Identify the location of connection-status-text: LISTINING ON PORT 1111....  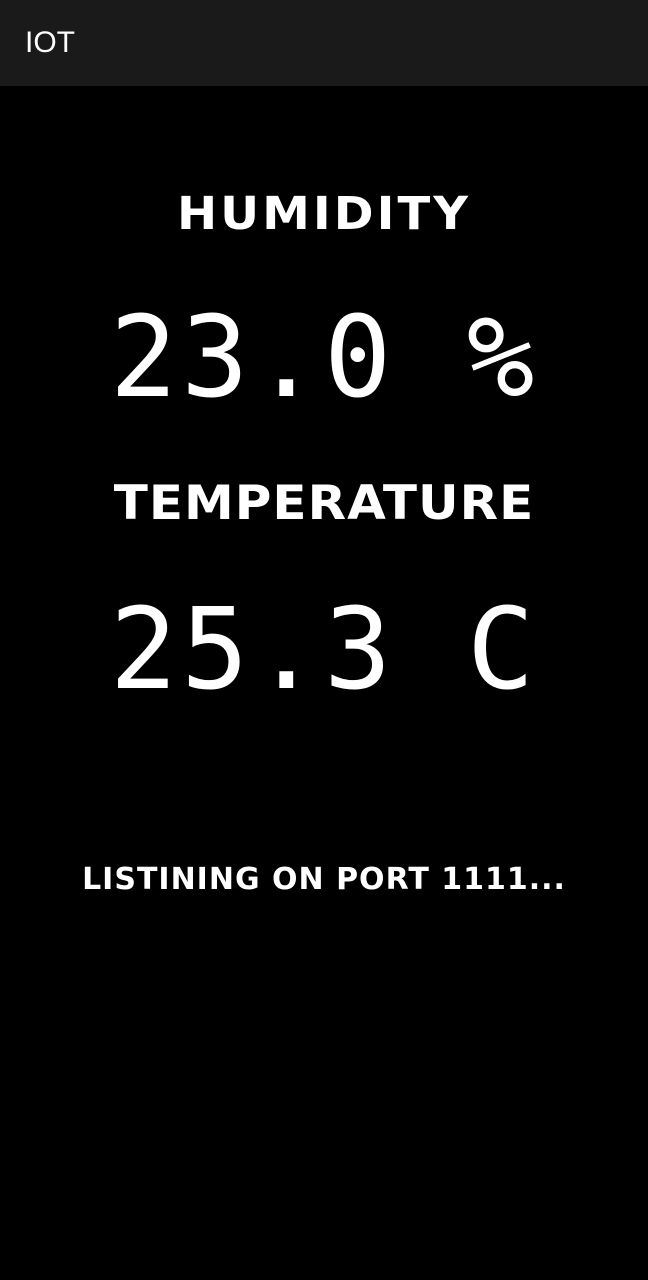
(324, 879).